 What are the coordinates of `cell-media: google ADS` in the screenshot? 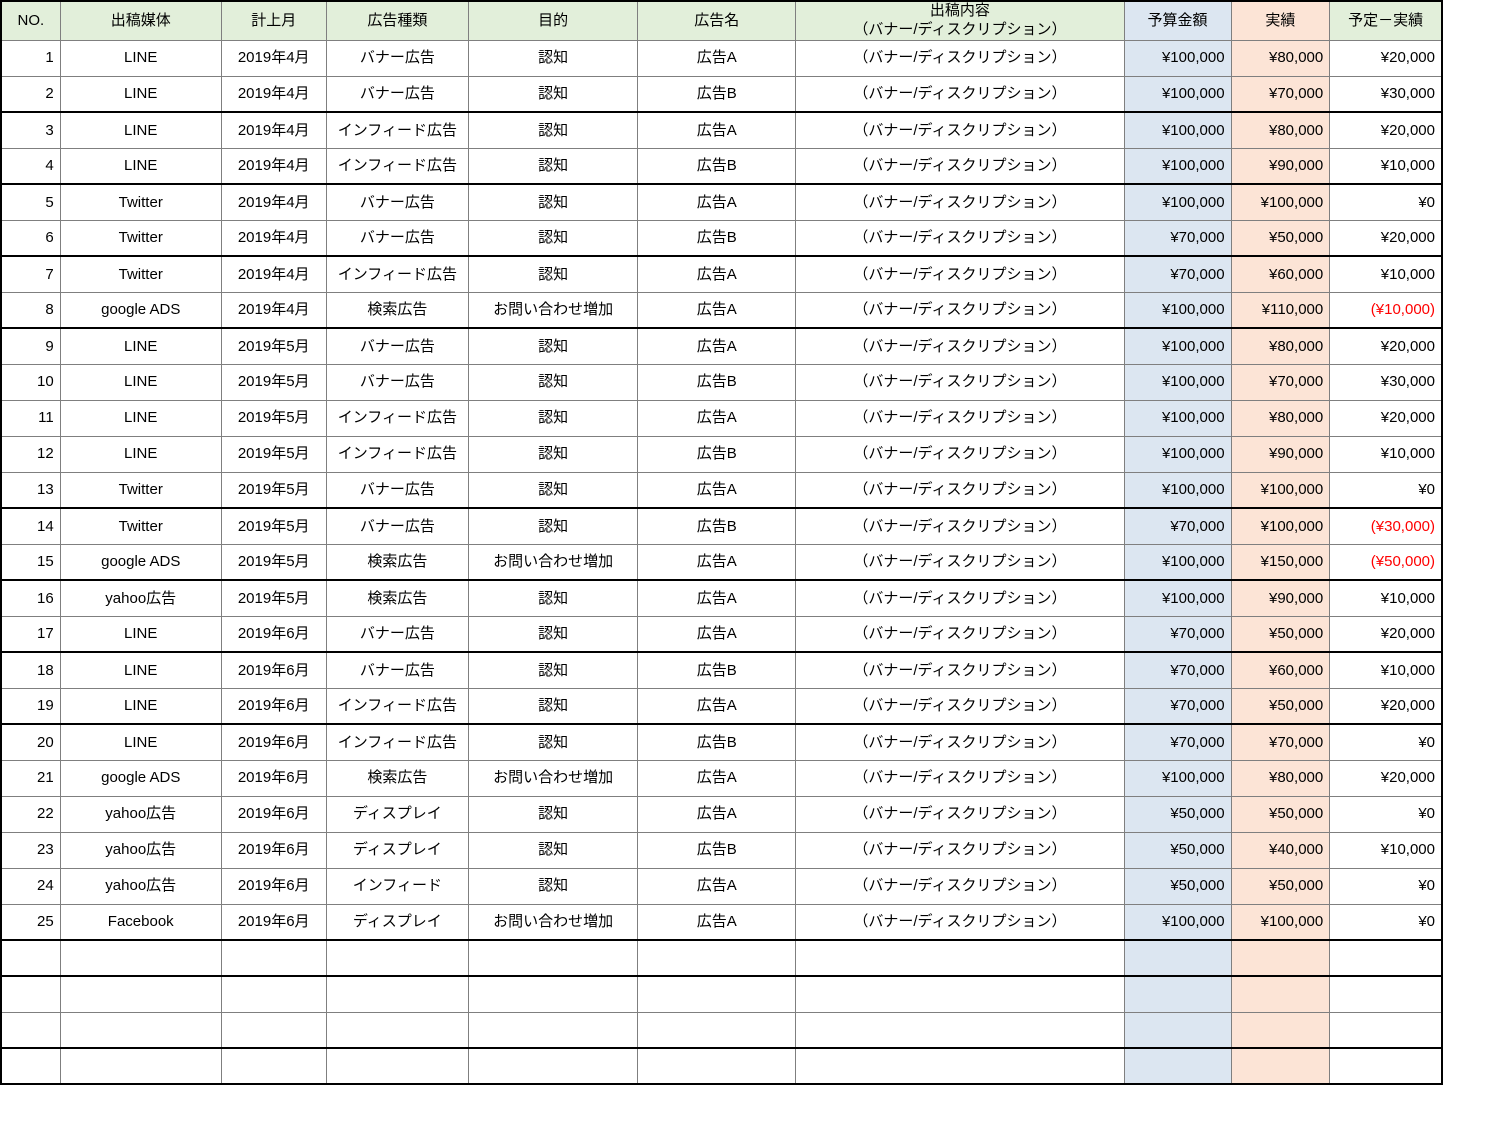 It's located at (140, 778).